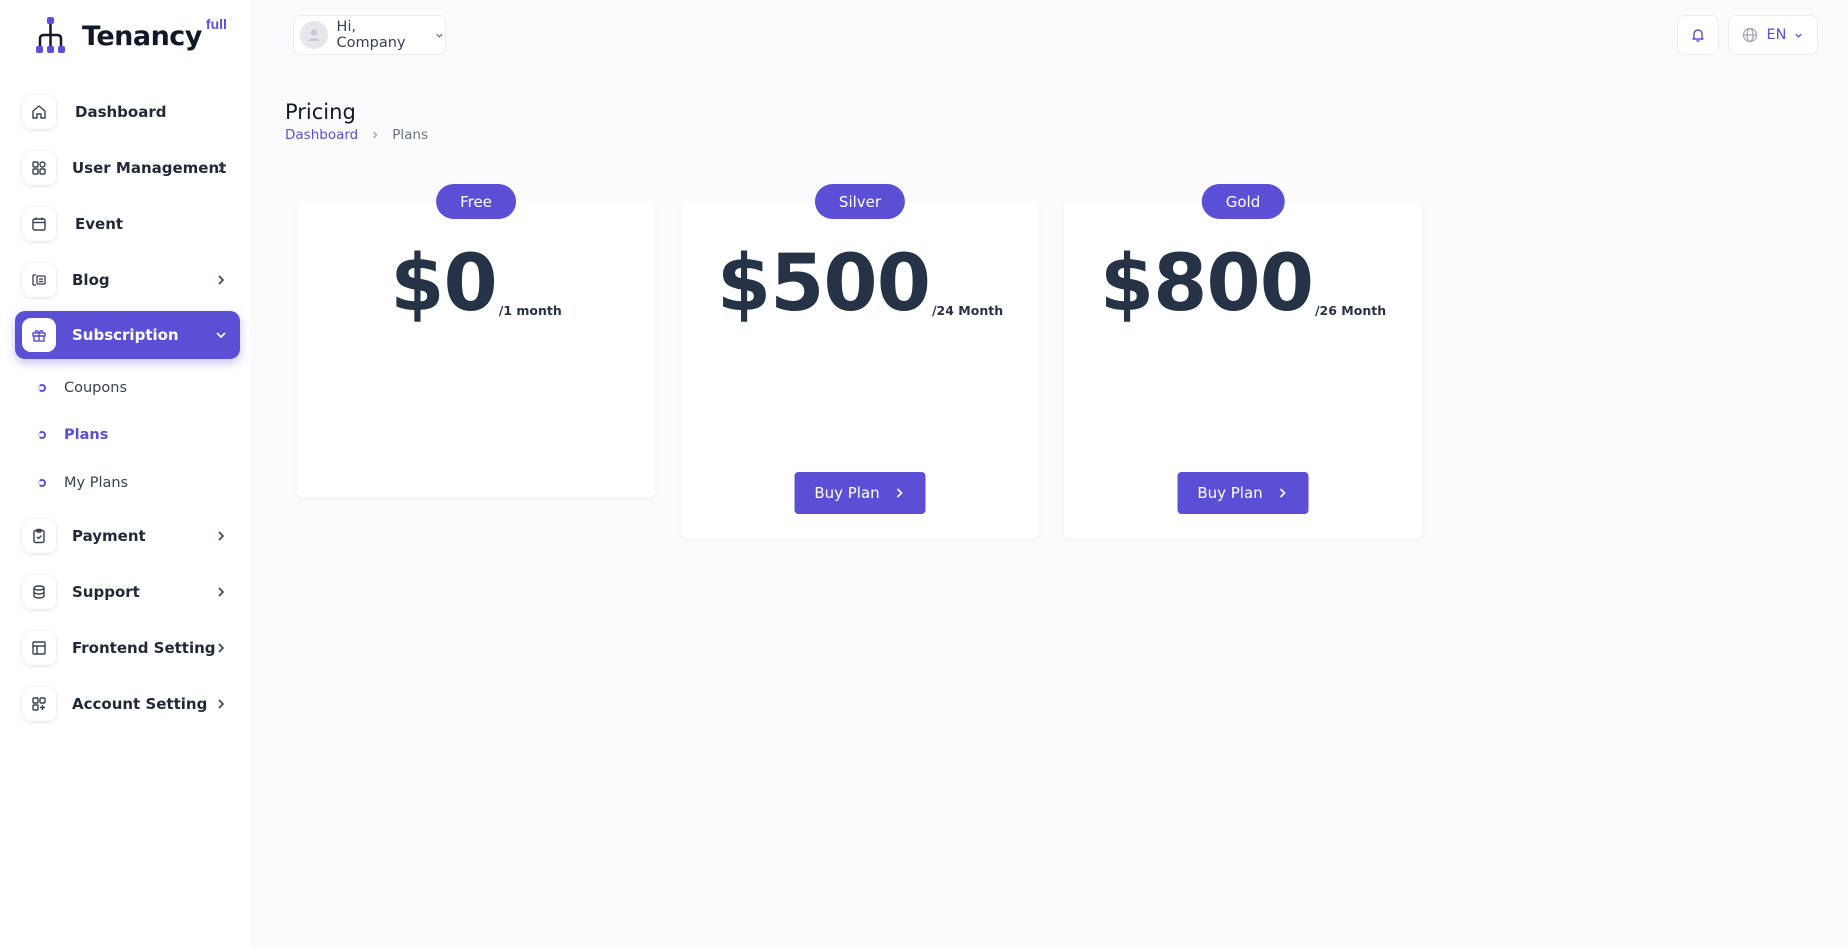 The height and width of the screenshot is (948, 1848). I want to click on logo: Tenancy full, so click(131, 36).